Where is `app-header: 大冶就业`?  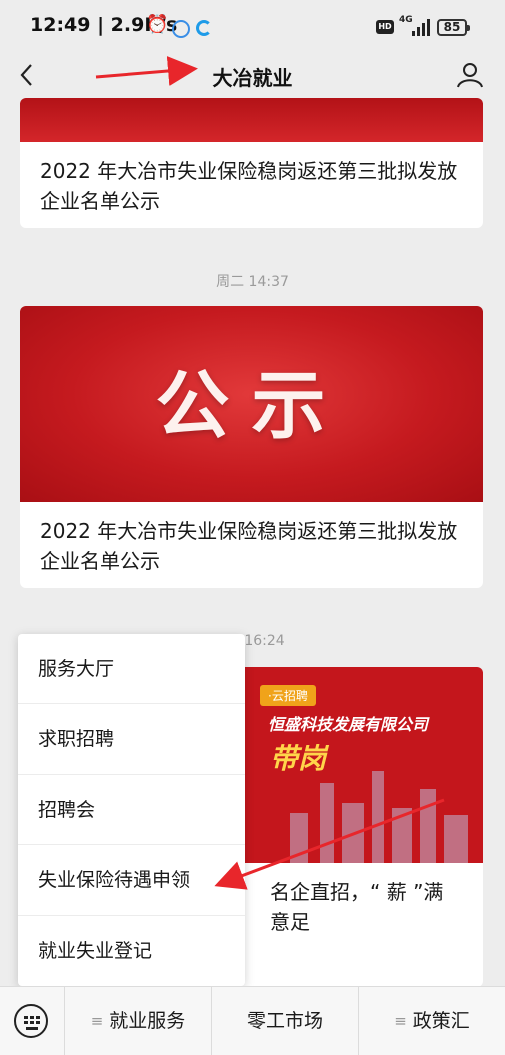 app-header: 大冶就业 is located at coordinates (252, 75).